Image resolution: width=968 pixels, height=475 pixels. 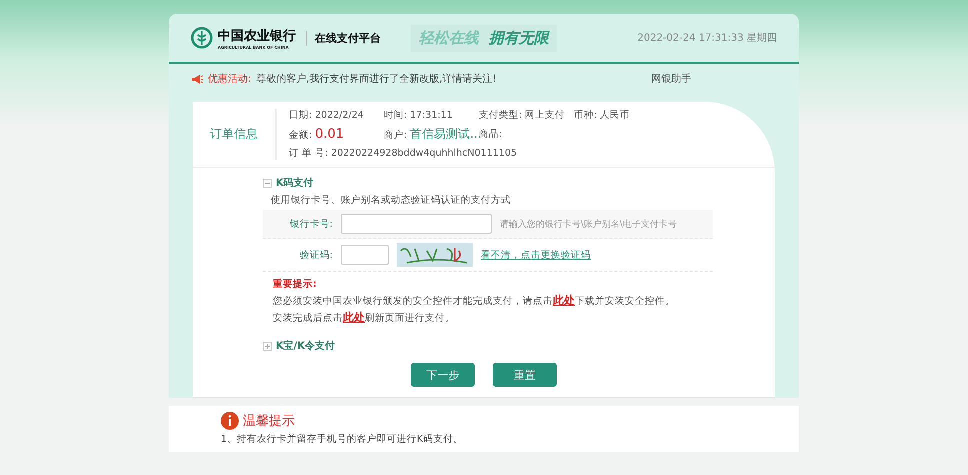 I want to click on field-hint: 请输入您的银行卡号\账户别名\电子支付卡号, so click(x=589, y=224).